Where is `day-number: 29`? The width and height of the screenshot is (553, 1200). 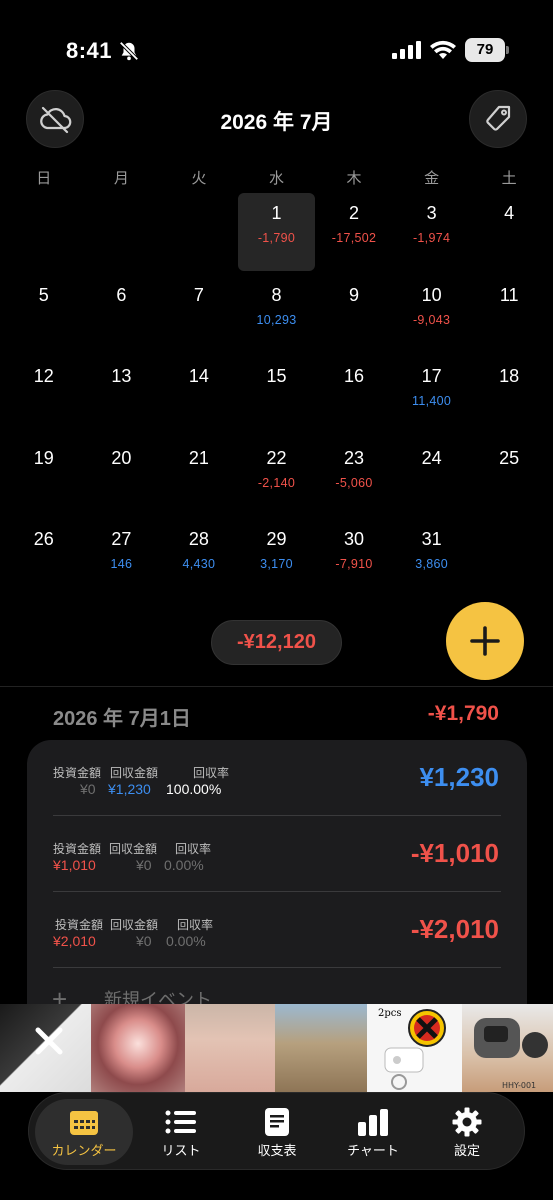 day-number: 29 is located at coordinates (276, 539).